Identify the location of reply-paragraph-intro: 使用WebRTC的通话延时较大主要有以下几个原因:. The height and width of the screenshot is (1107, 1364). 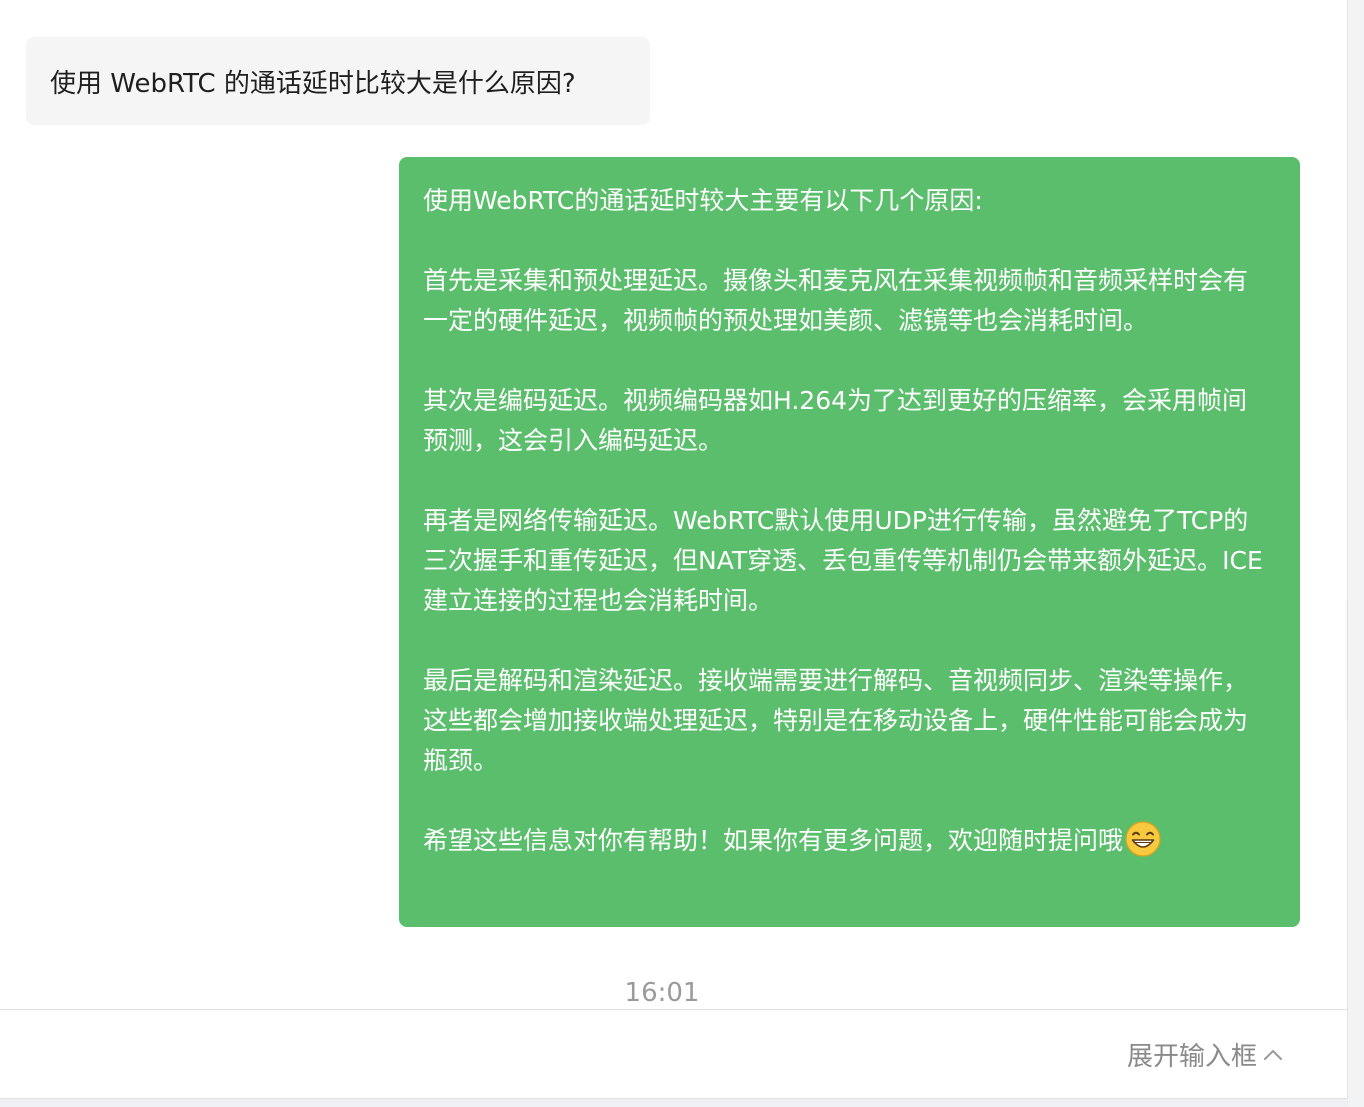
(703, 200).